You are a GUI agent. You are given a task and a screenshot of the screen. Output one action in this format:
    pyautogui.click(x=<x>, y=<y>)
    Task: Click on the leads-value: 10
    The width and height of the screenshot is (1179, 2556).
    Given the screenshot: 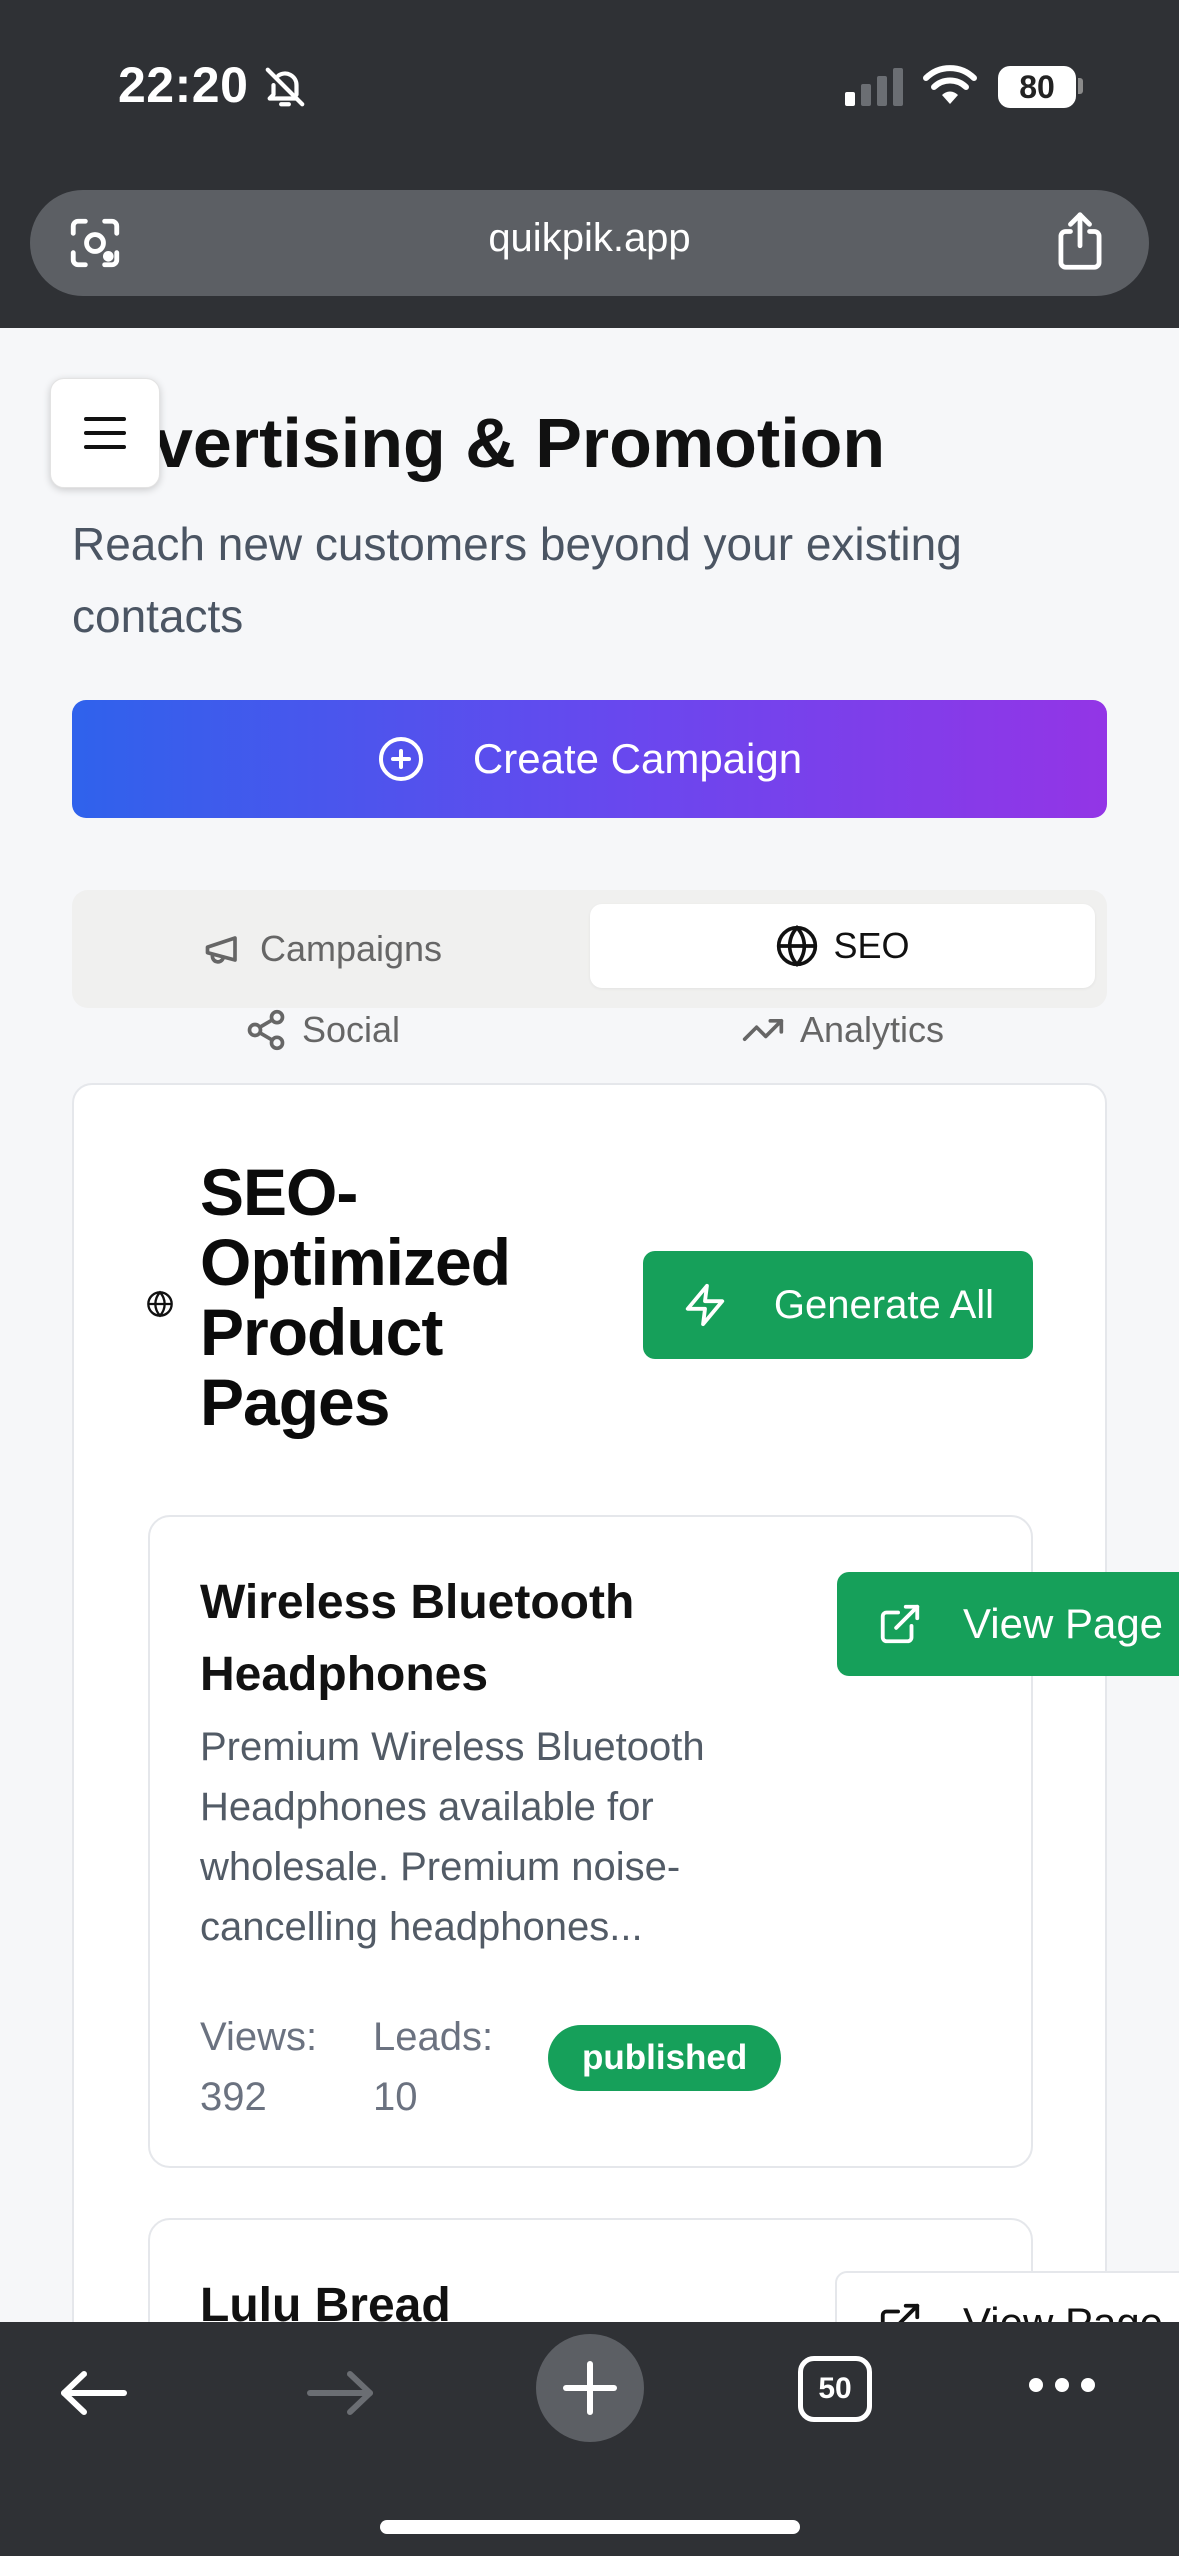 What is the action you would take?
    pyautogui.click(x=395, y=2097)
    